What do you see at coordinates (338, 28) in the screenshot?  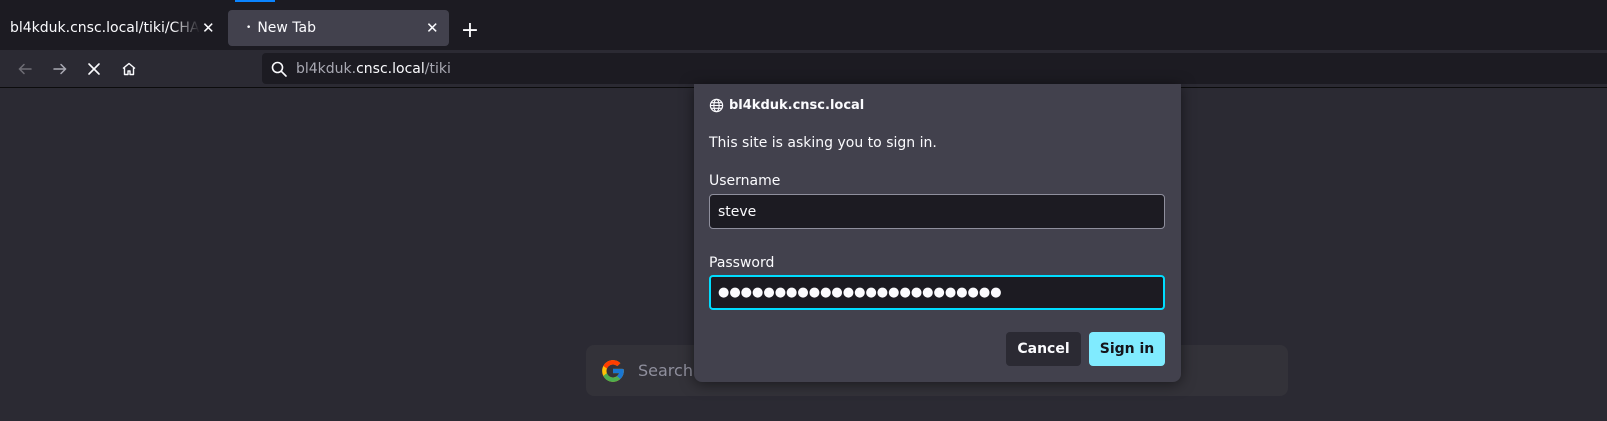 I see `tab-new-tab: • New Tab ✕` at bounding box center [338, 28].